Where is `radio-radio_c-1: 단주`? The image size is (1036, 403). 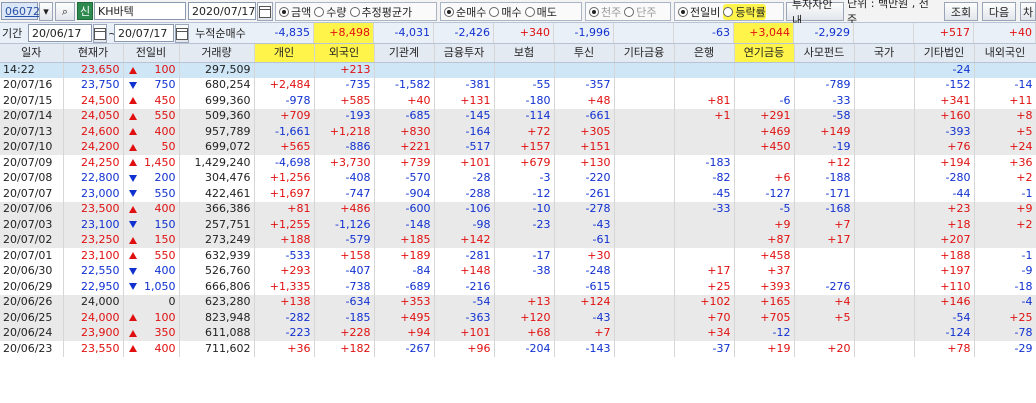
radio-radio_c-1: 단주 is located at coordinates (640, 12).